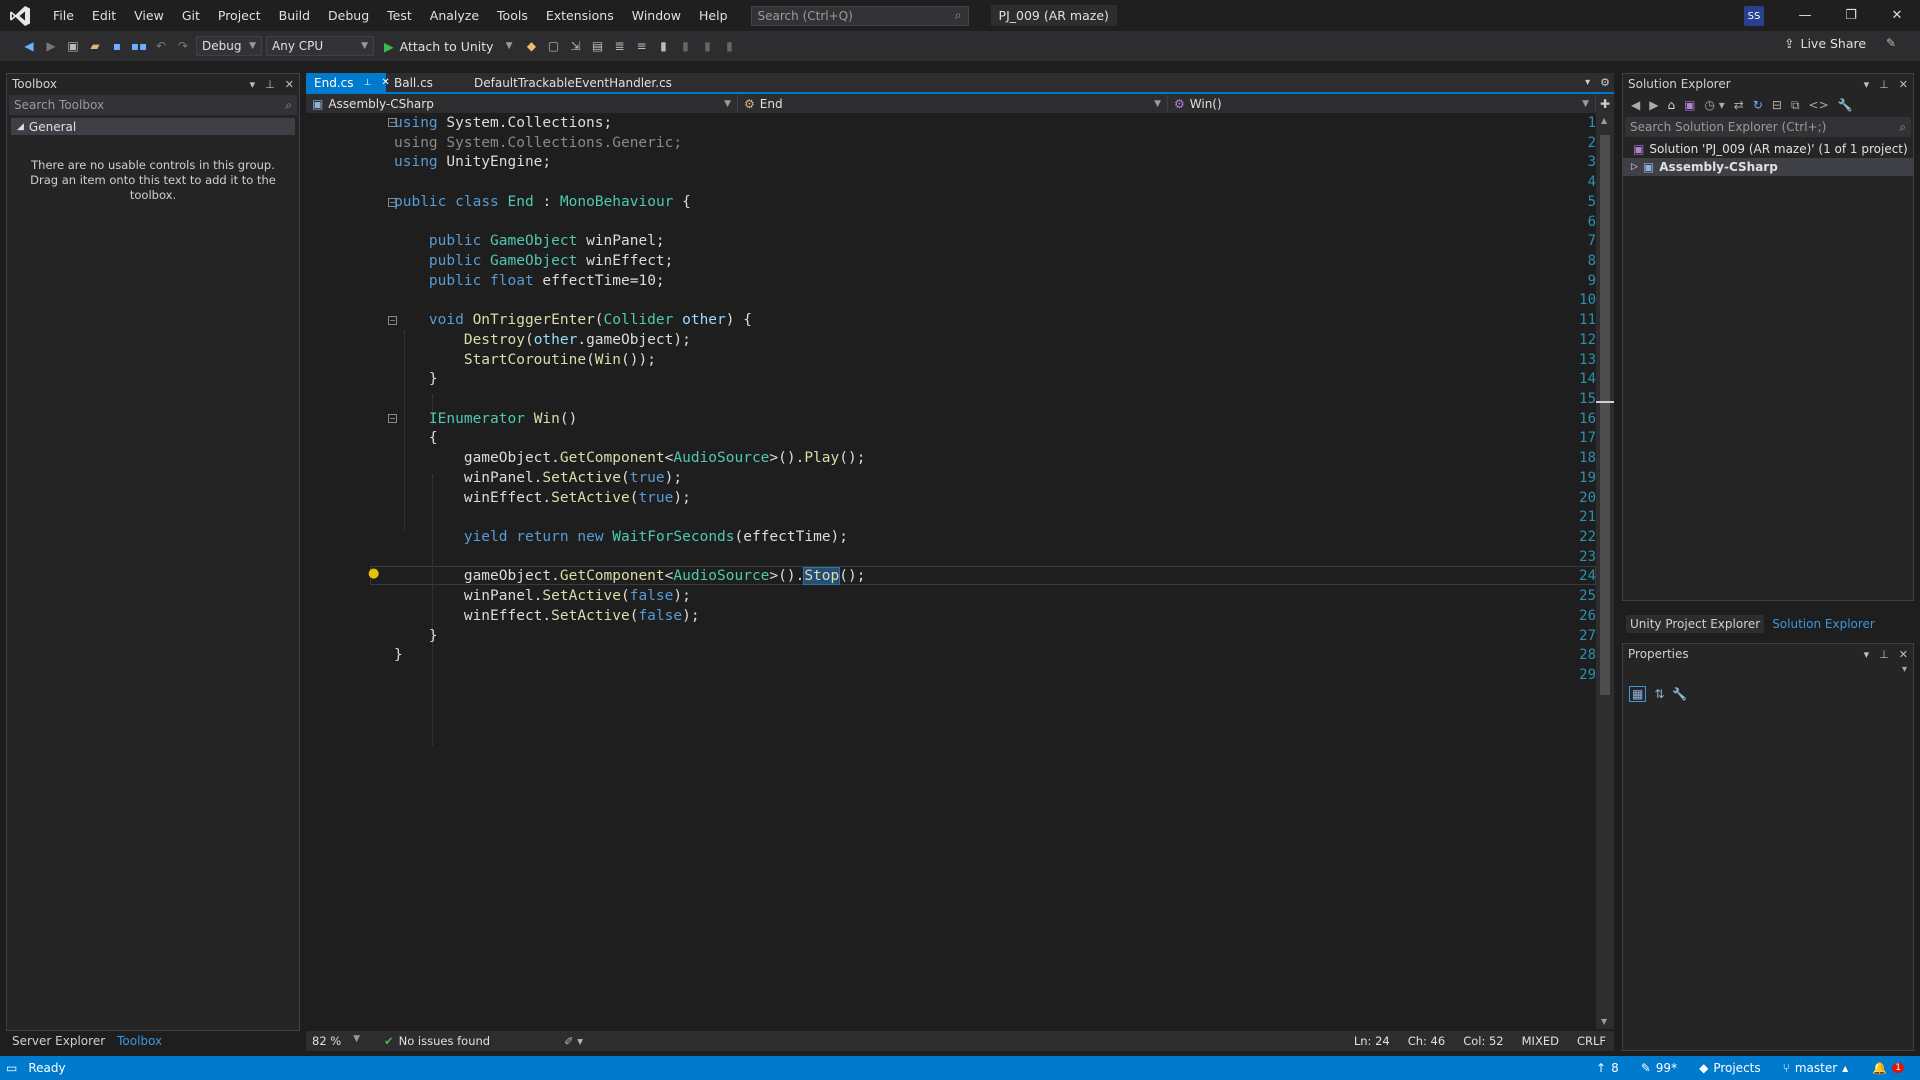  I want to click on platform-select: Any CPU ▼, so click(320, 46).